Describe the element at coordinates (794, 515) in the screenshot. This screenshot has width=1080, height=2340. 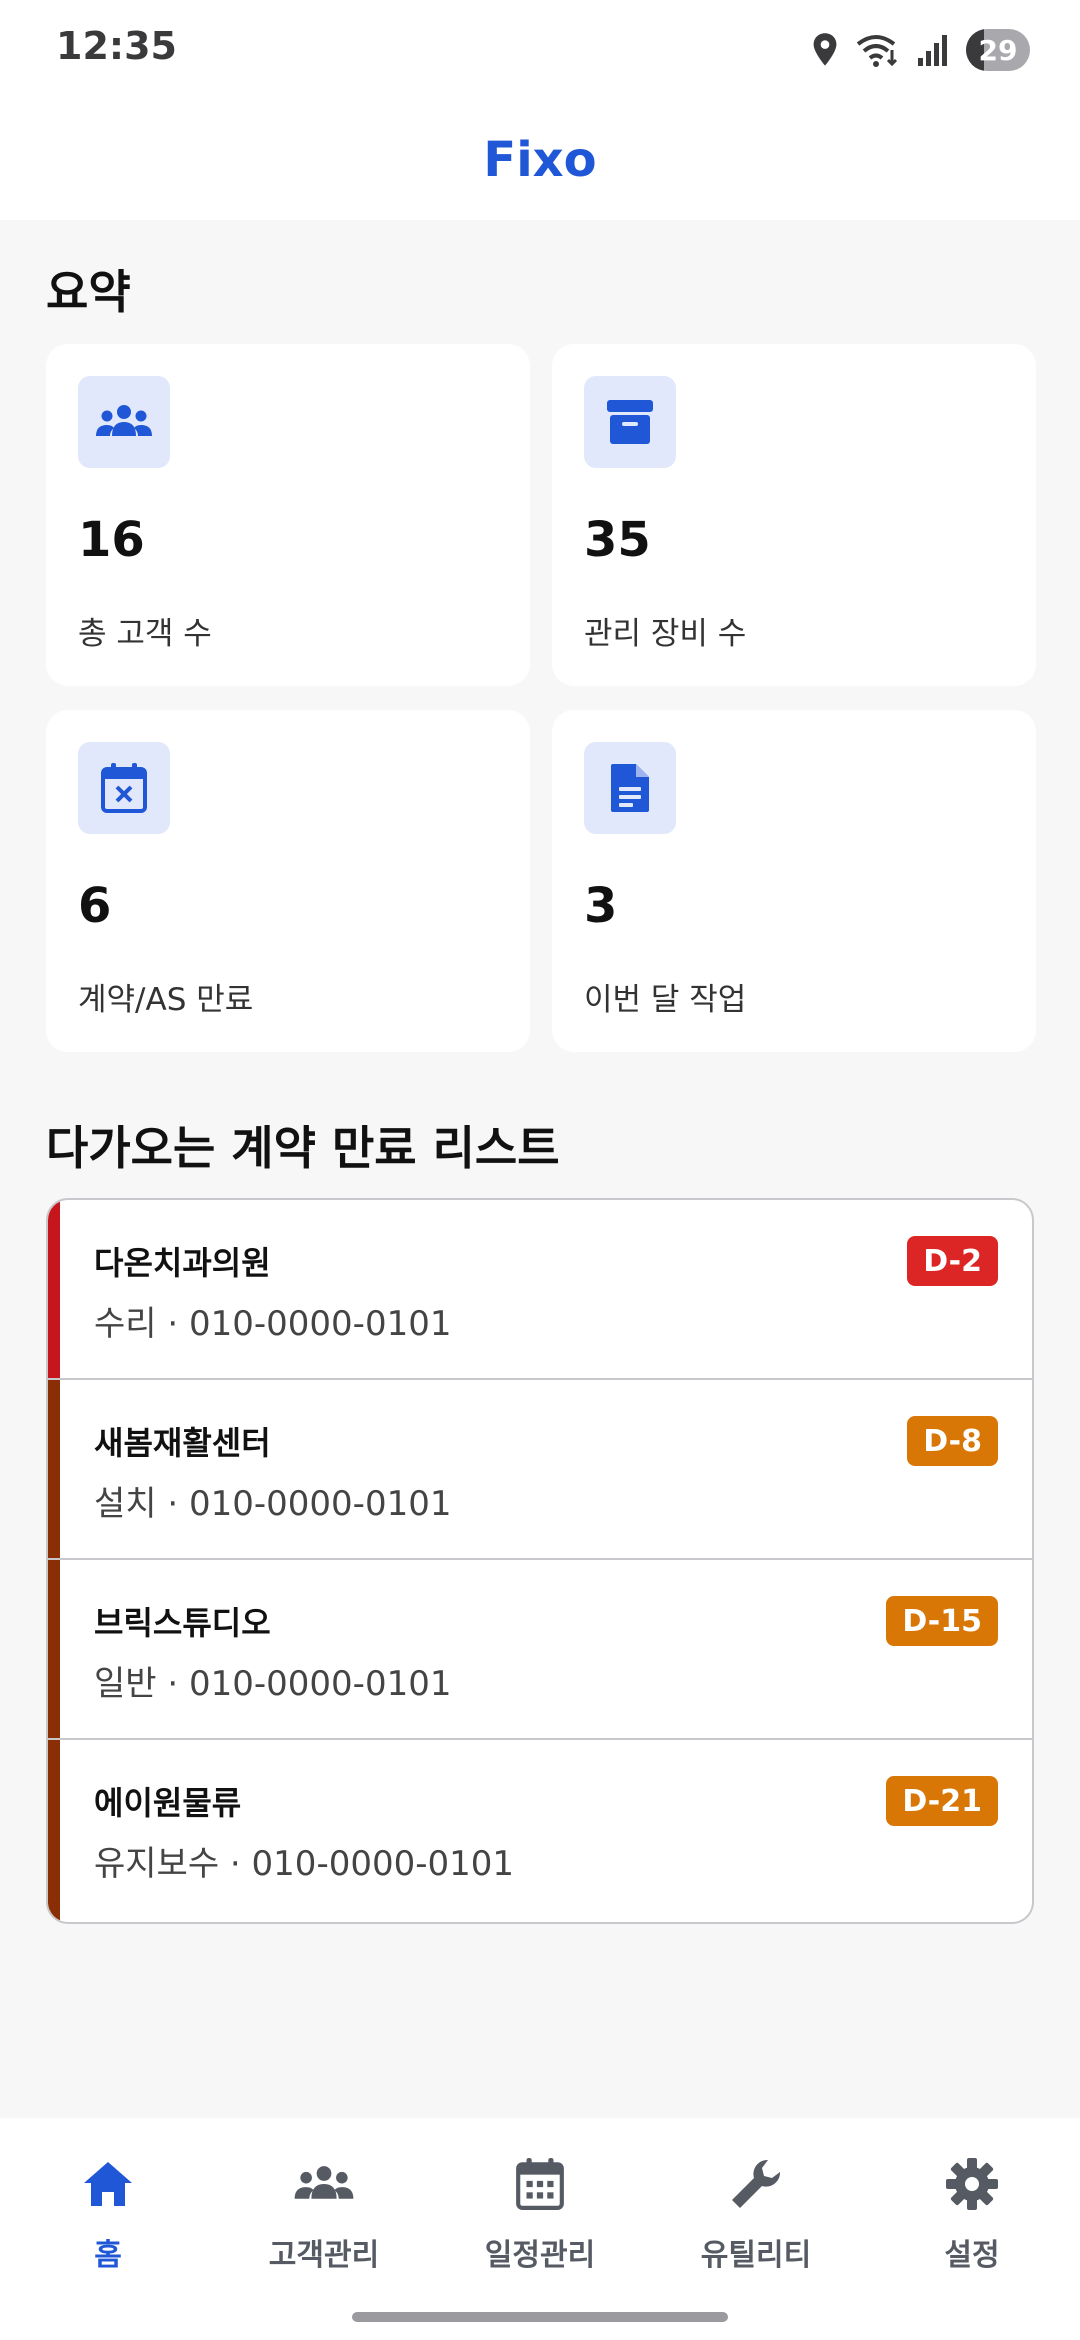
I see `summary-card-equipment: 35 관리 장비 수` at that location.